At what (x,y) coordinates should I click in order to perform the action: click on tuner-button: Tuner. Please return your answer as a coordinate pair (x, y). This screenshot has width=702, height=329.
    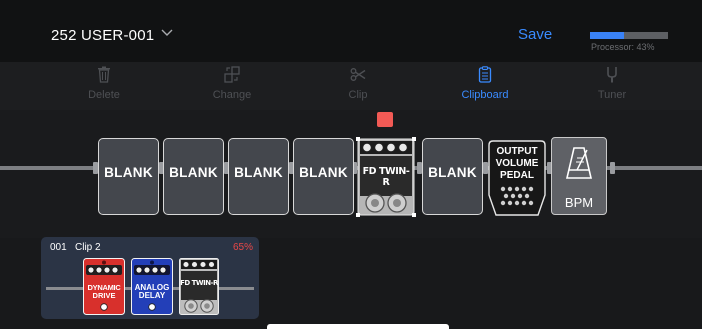
    Looking at the image, I should click on (612, 86).